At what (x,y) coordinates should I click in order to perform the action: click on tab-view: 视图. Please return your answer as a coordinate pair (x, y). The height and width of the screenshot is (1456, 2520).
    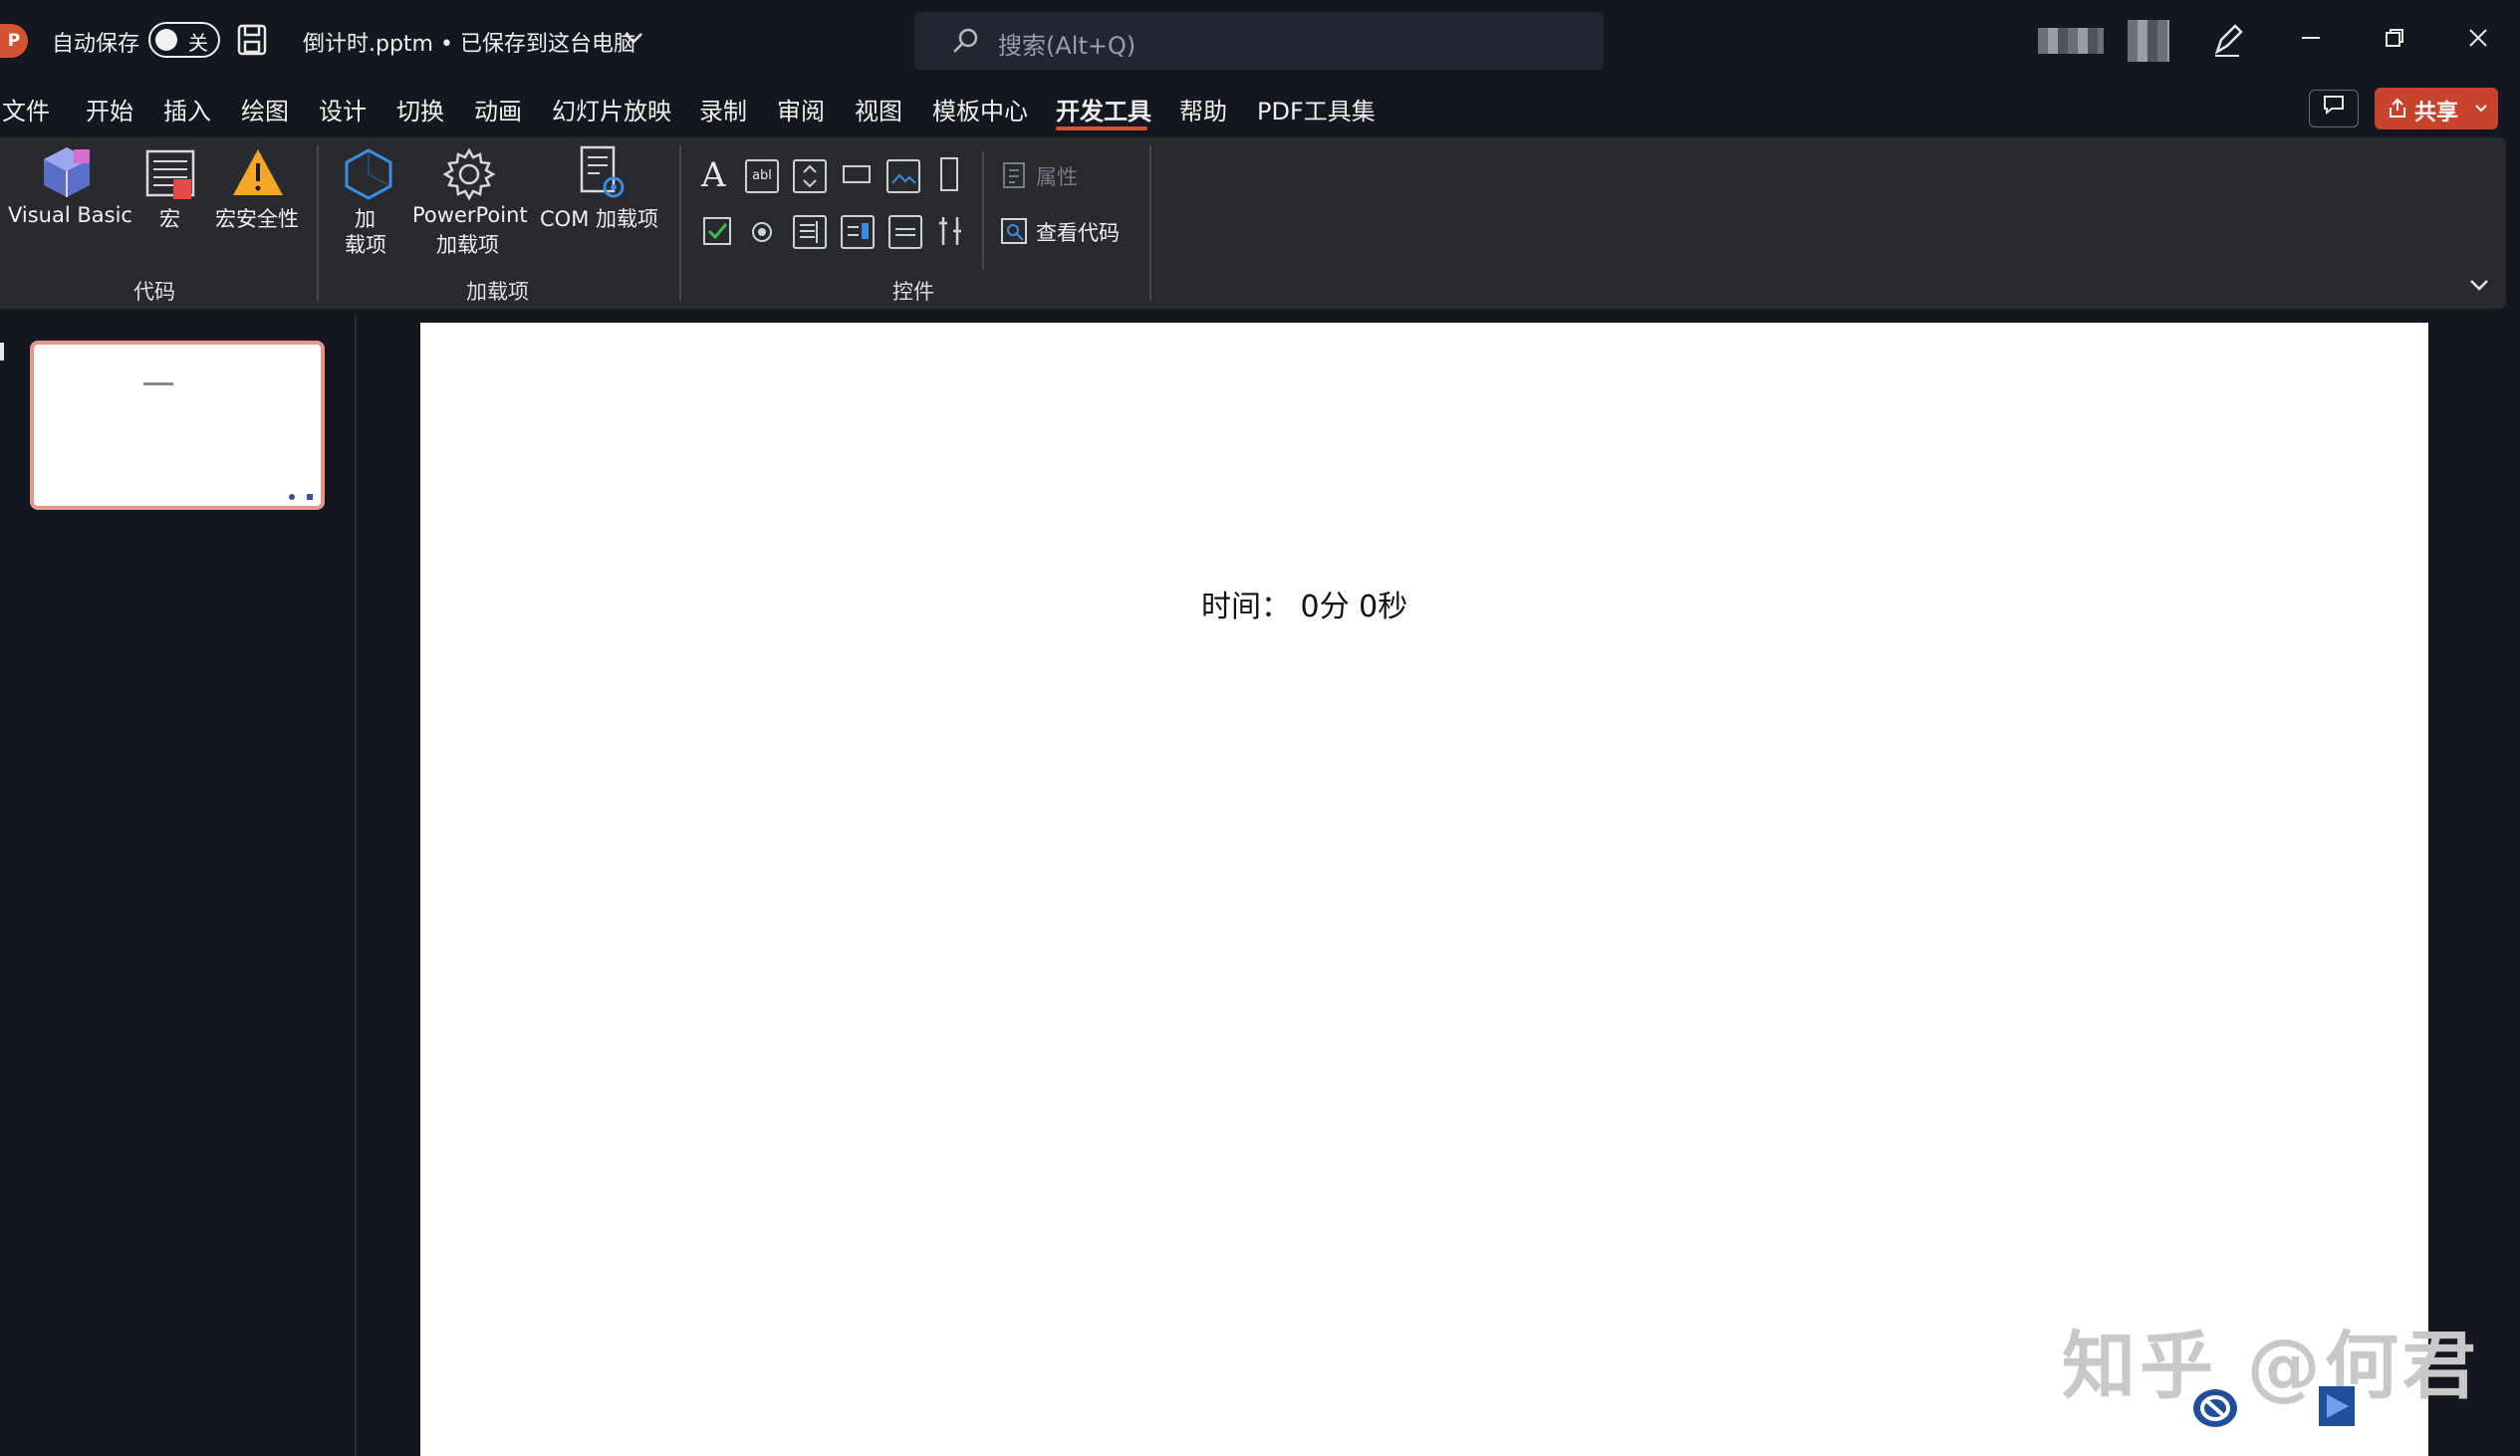
    Looking at the image, I should click on (878, 109).